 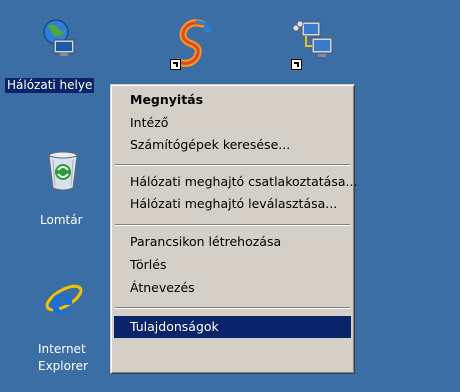 What do you see at coordinates (62, 349) in the screenshot?
I see `internet-explorer-label-line1: Internet` at bounding box center [62, 349].